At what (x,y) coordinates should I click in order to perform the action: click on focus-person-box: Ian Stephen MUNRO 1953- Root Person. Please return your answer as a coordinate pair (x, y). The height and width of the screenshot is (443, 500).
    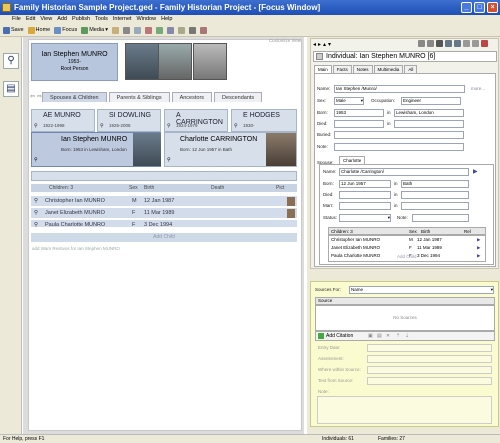
    Looking at the image, I should click on (74, 62).